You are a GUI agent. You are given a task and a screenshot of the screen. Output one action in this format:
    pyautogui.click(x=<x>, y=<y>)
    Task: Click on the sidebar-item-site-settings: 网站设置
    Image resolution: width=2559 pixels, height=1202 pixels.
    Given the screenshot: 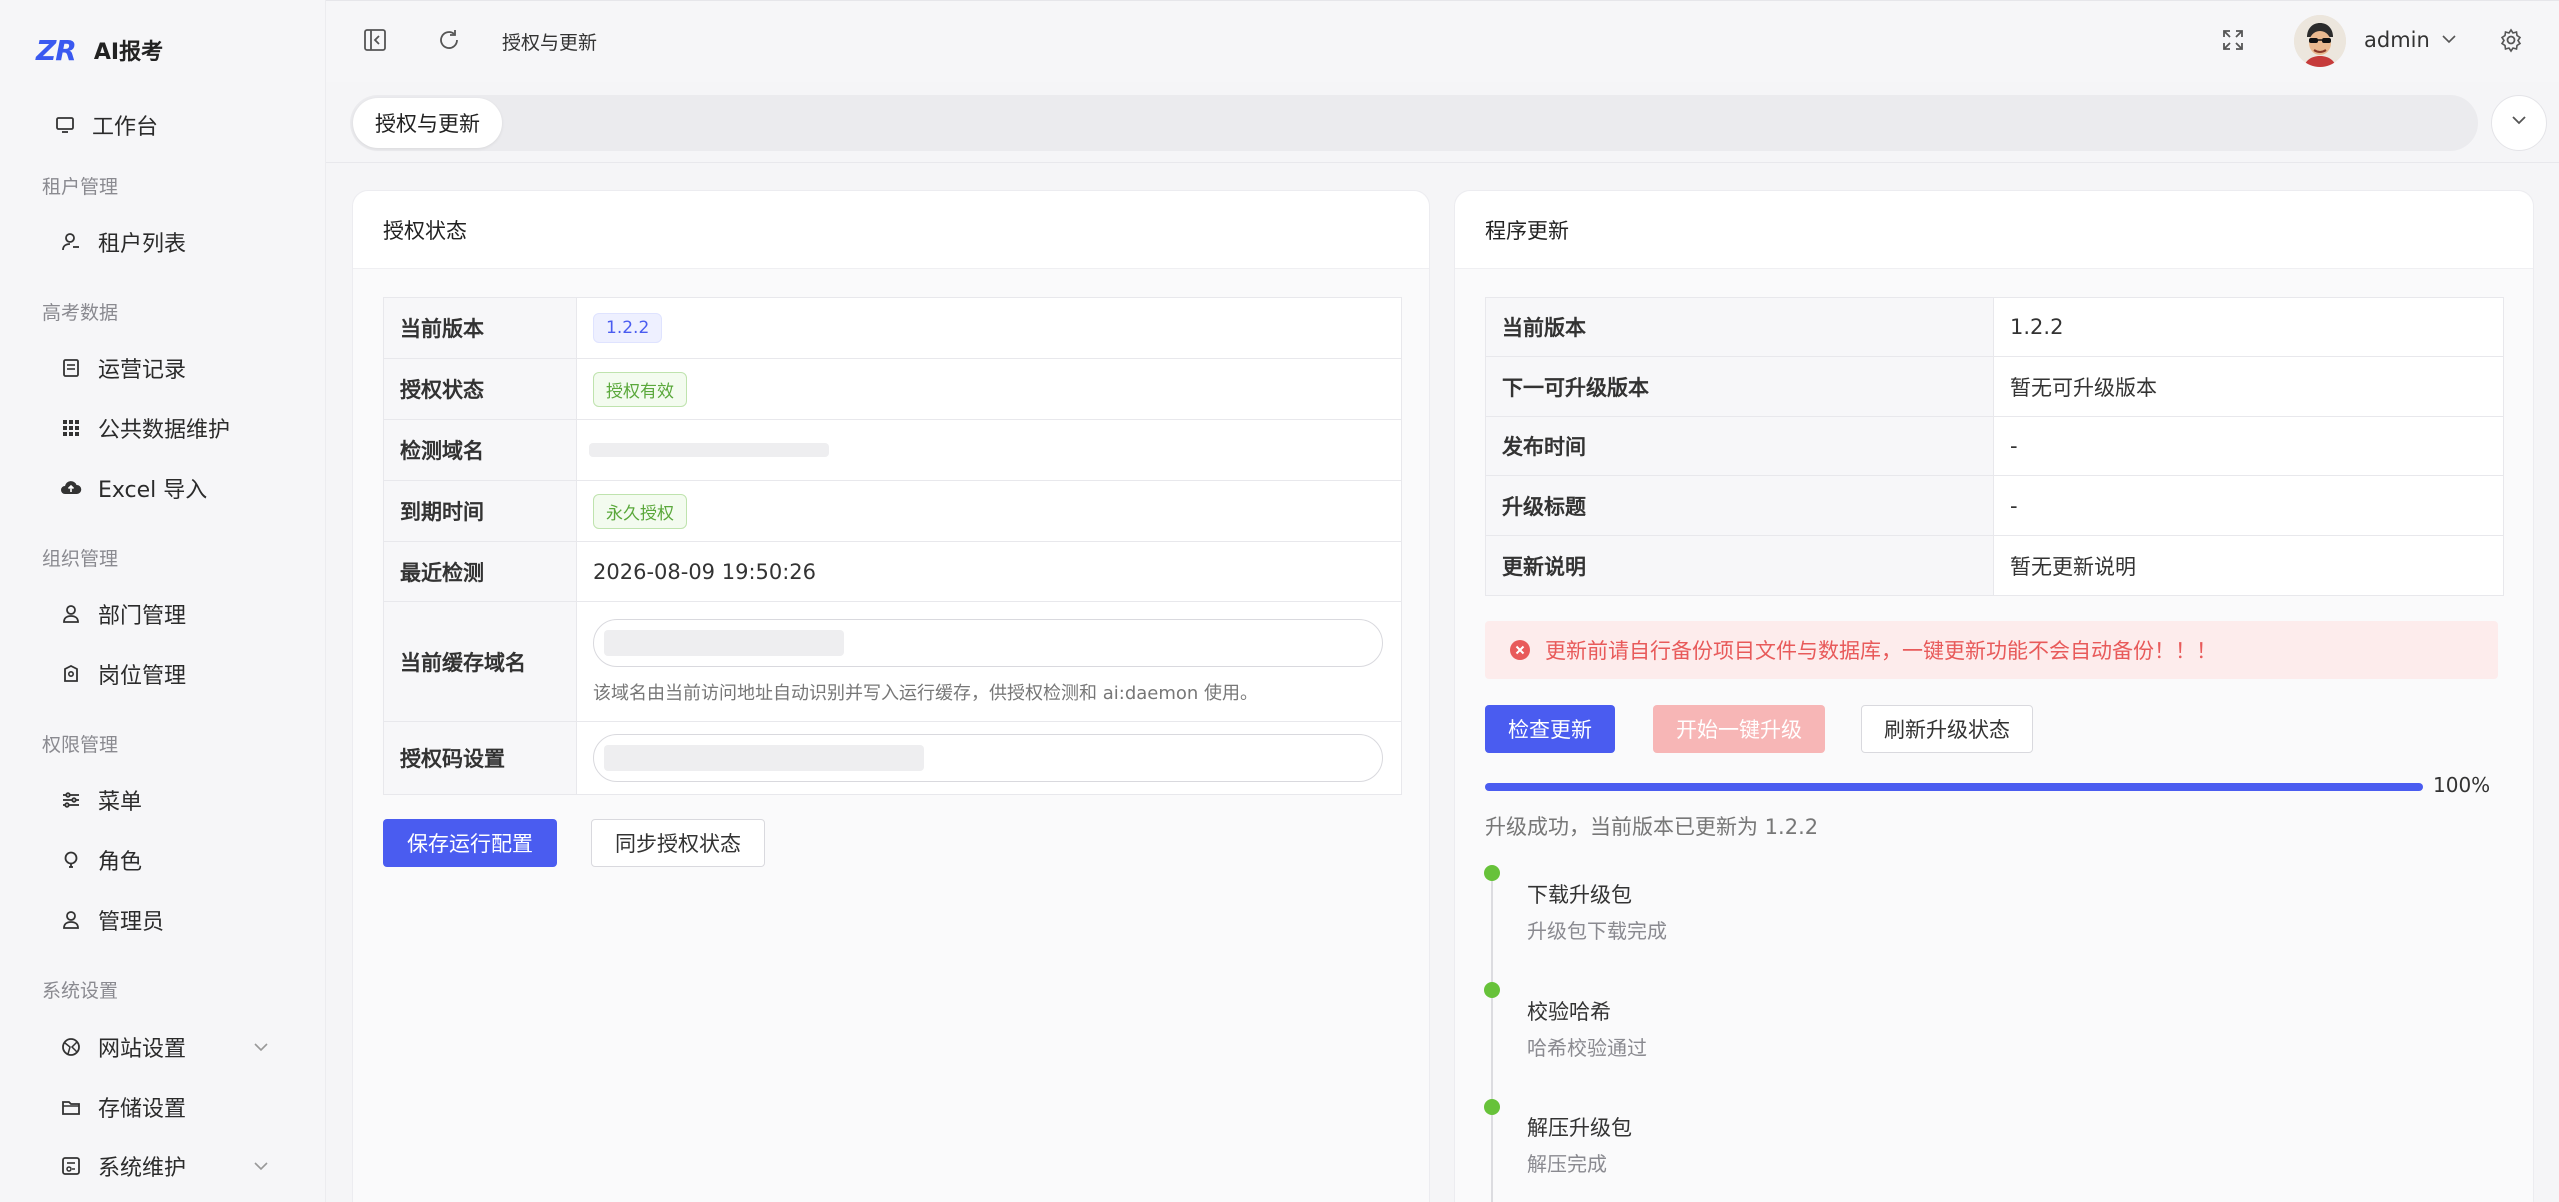 What is the action you would take?
    pyautogui.click(x=170, y=1047)
    